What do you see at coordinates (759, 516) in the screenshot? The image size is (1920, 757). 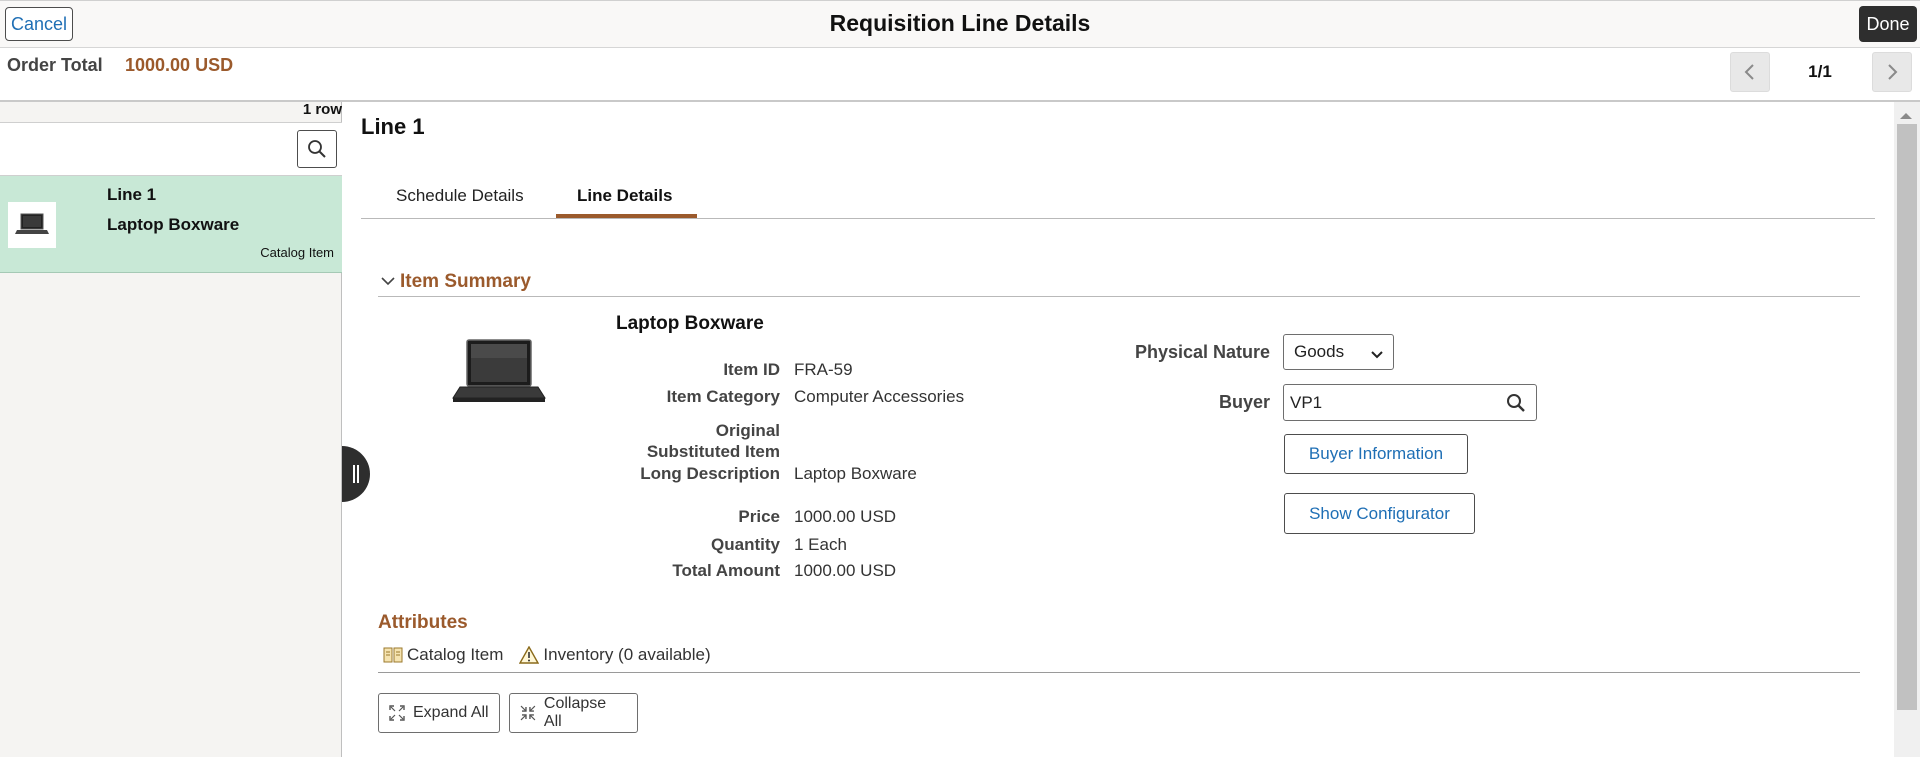 I see `price-label: Price` at bounding box center [759, 516].